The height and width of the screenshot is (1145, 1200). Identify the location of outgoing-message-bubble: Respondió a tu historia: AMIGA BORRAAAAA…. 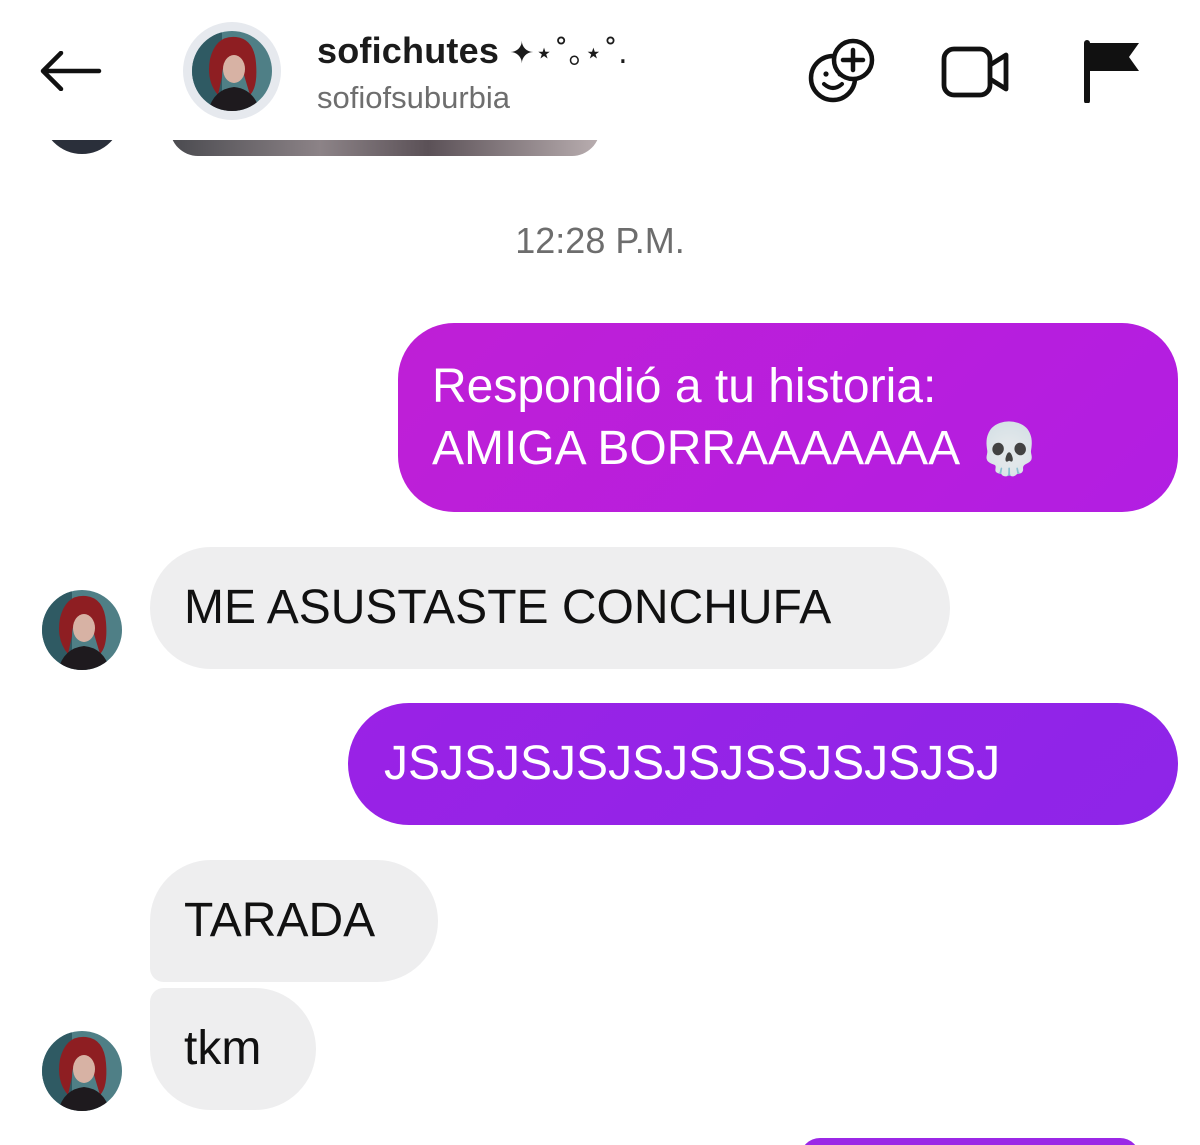
(788, 417).